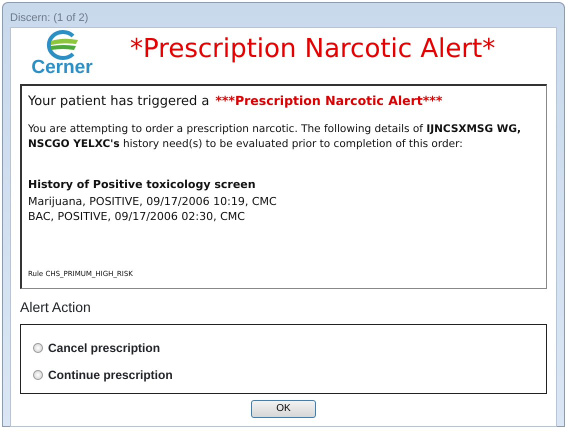  Describe the element at coordinates (283, 409) in the screenshot. I see `ok-button: OK` at that location.